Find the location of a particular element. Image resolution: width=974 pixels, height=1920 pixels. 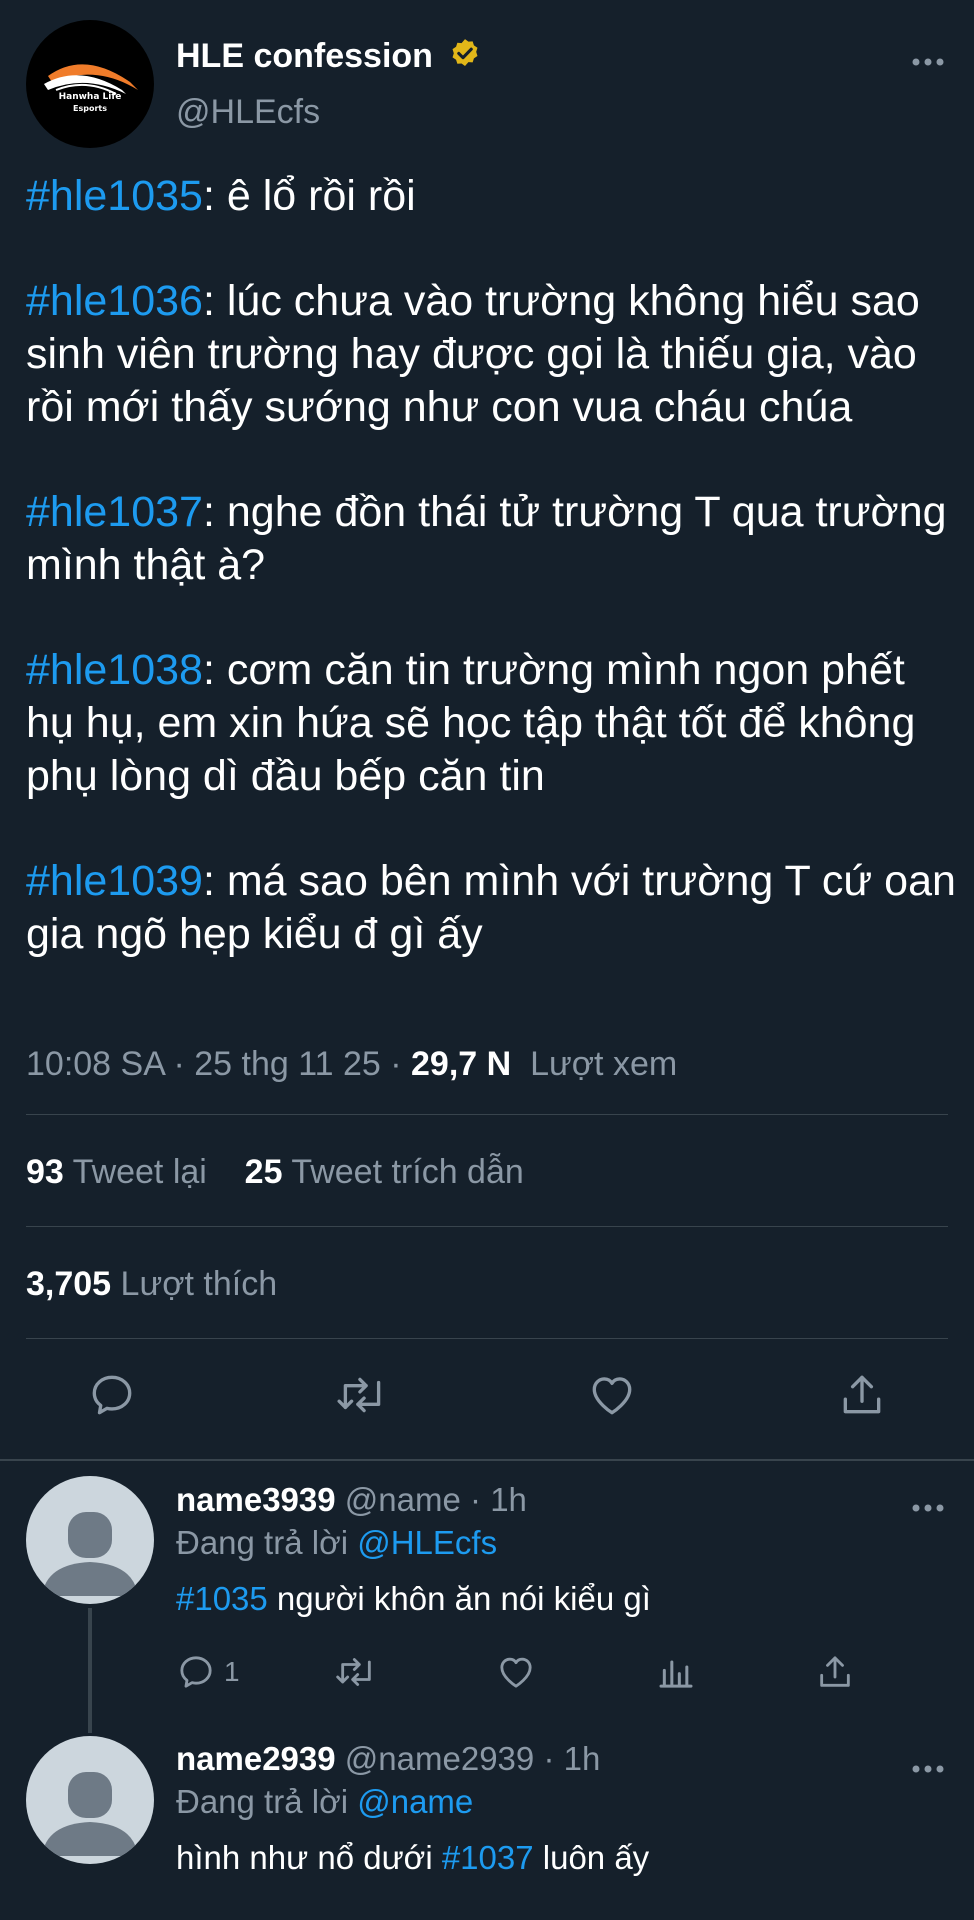

views-label: Lượt xem is located at coordinates (604, 1064).